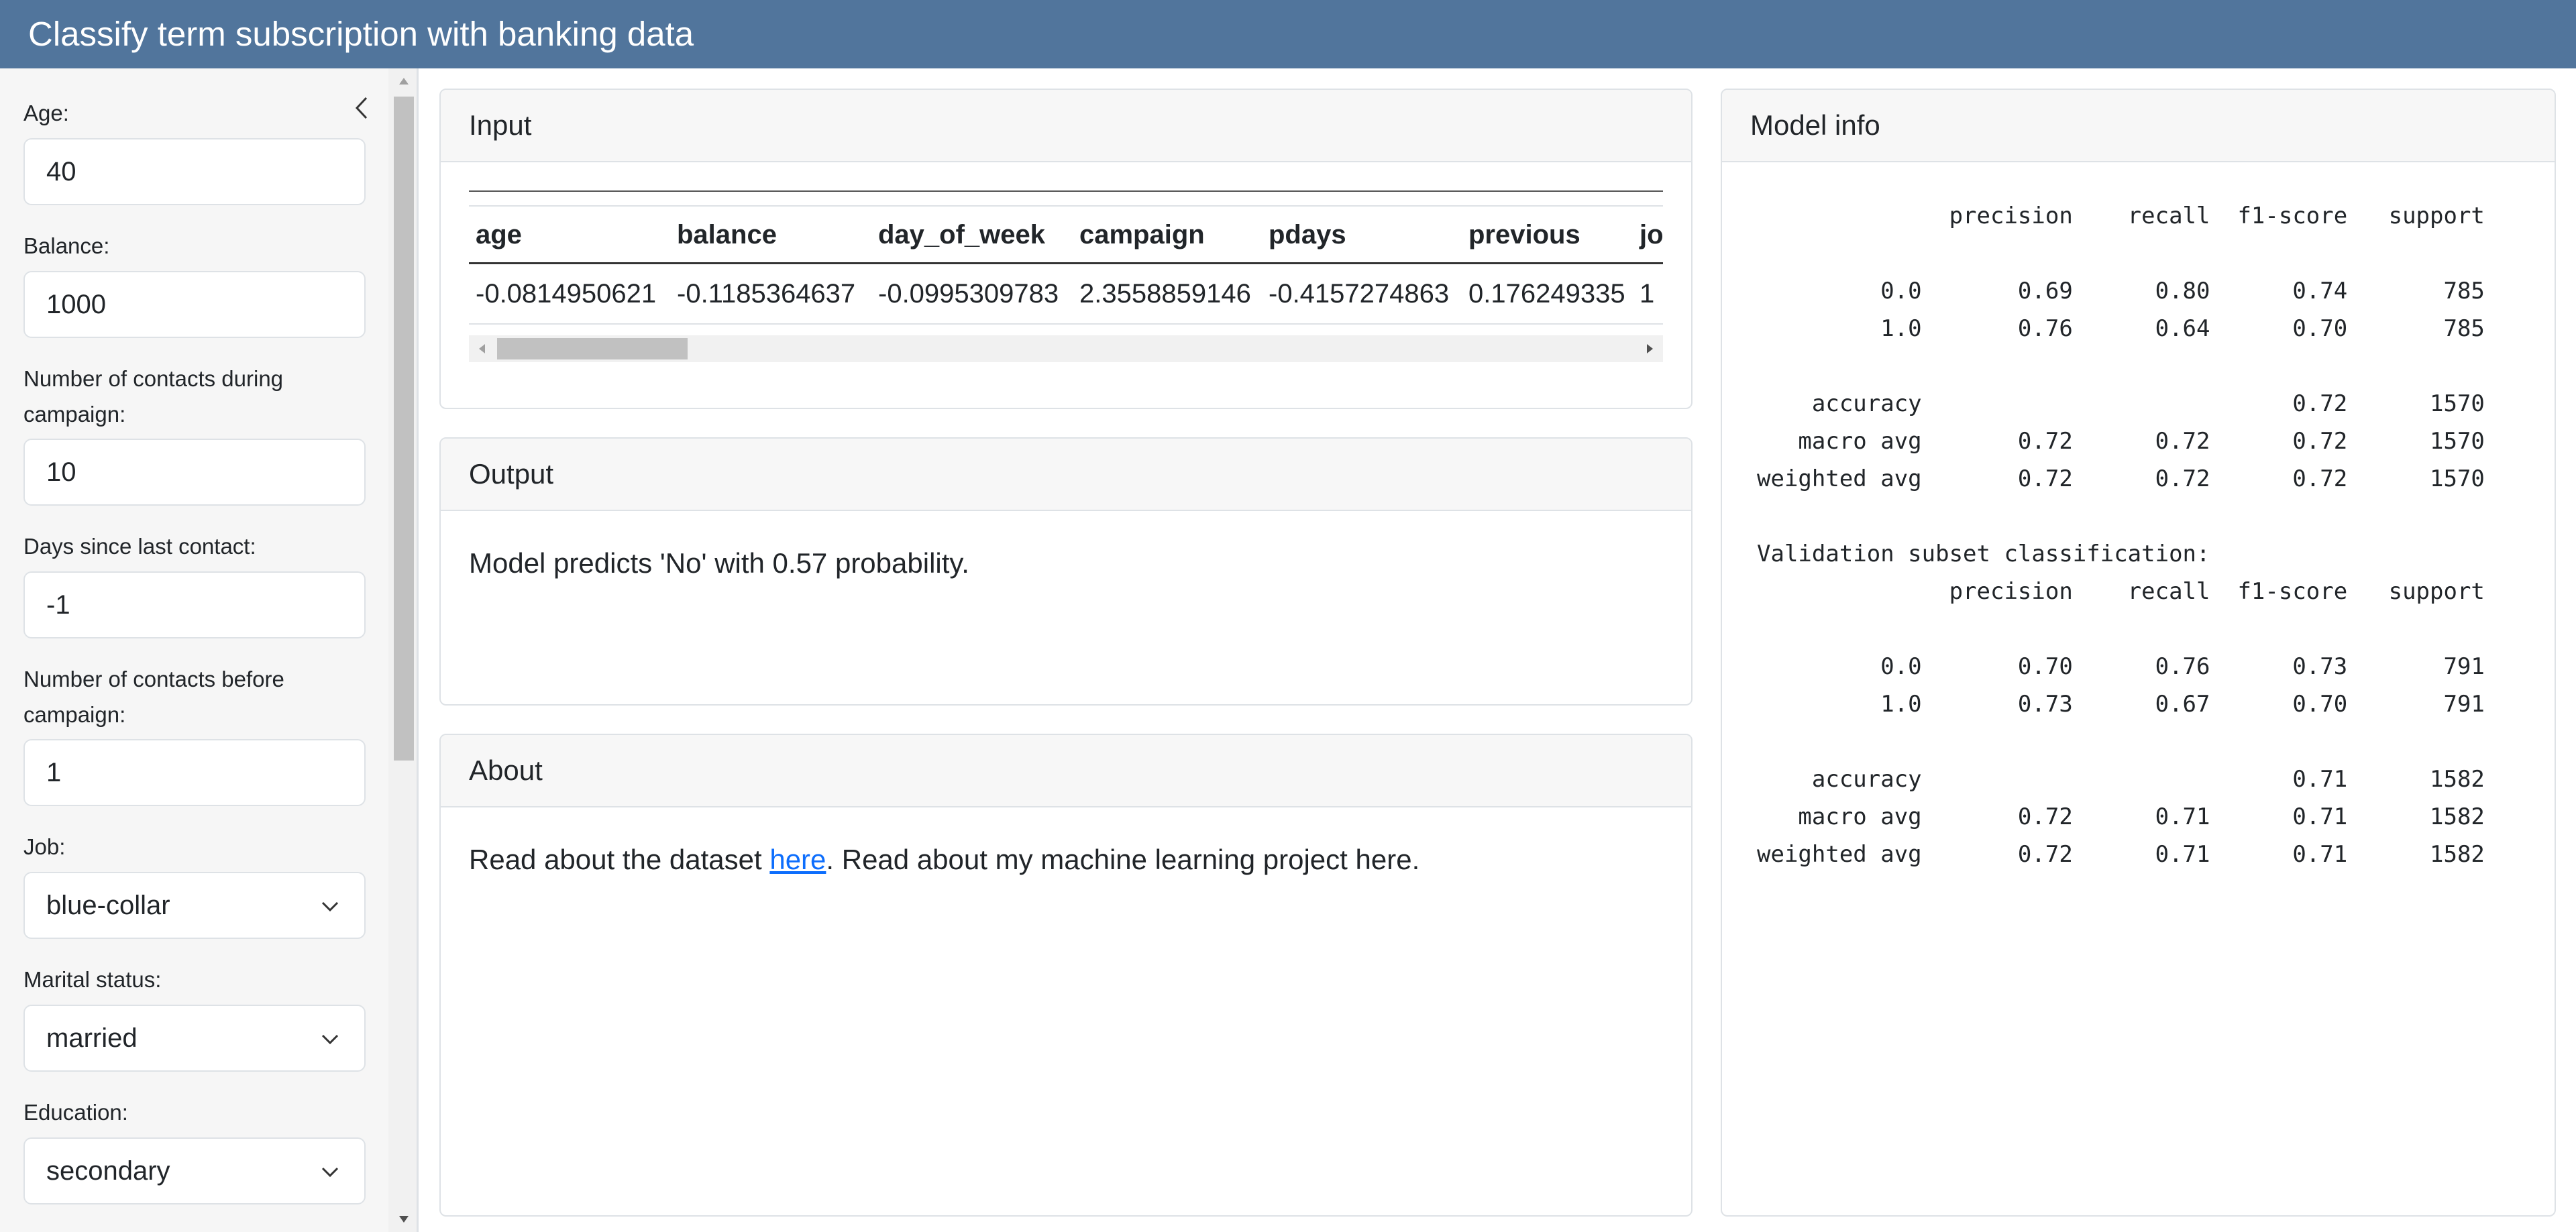 The height and width of the screenshot is (1232, 2576). Describe the element at coordinates (194, 472) in the screenshot. I see `campaign-contacts-input: 10` at that location.